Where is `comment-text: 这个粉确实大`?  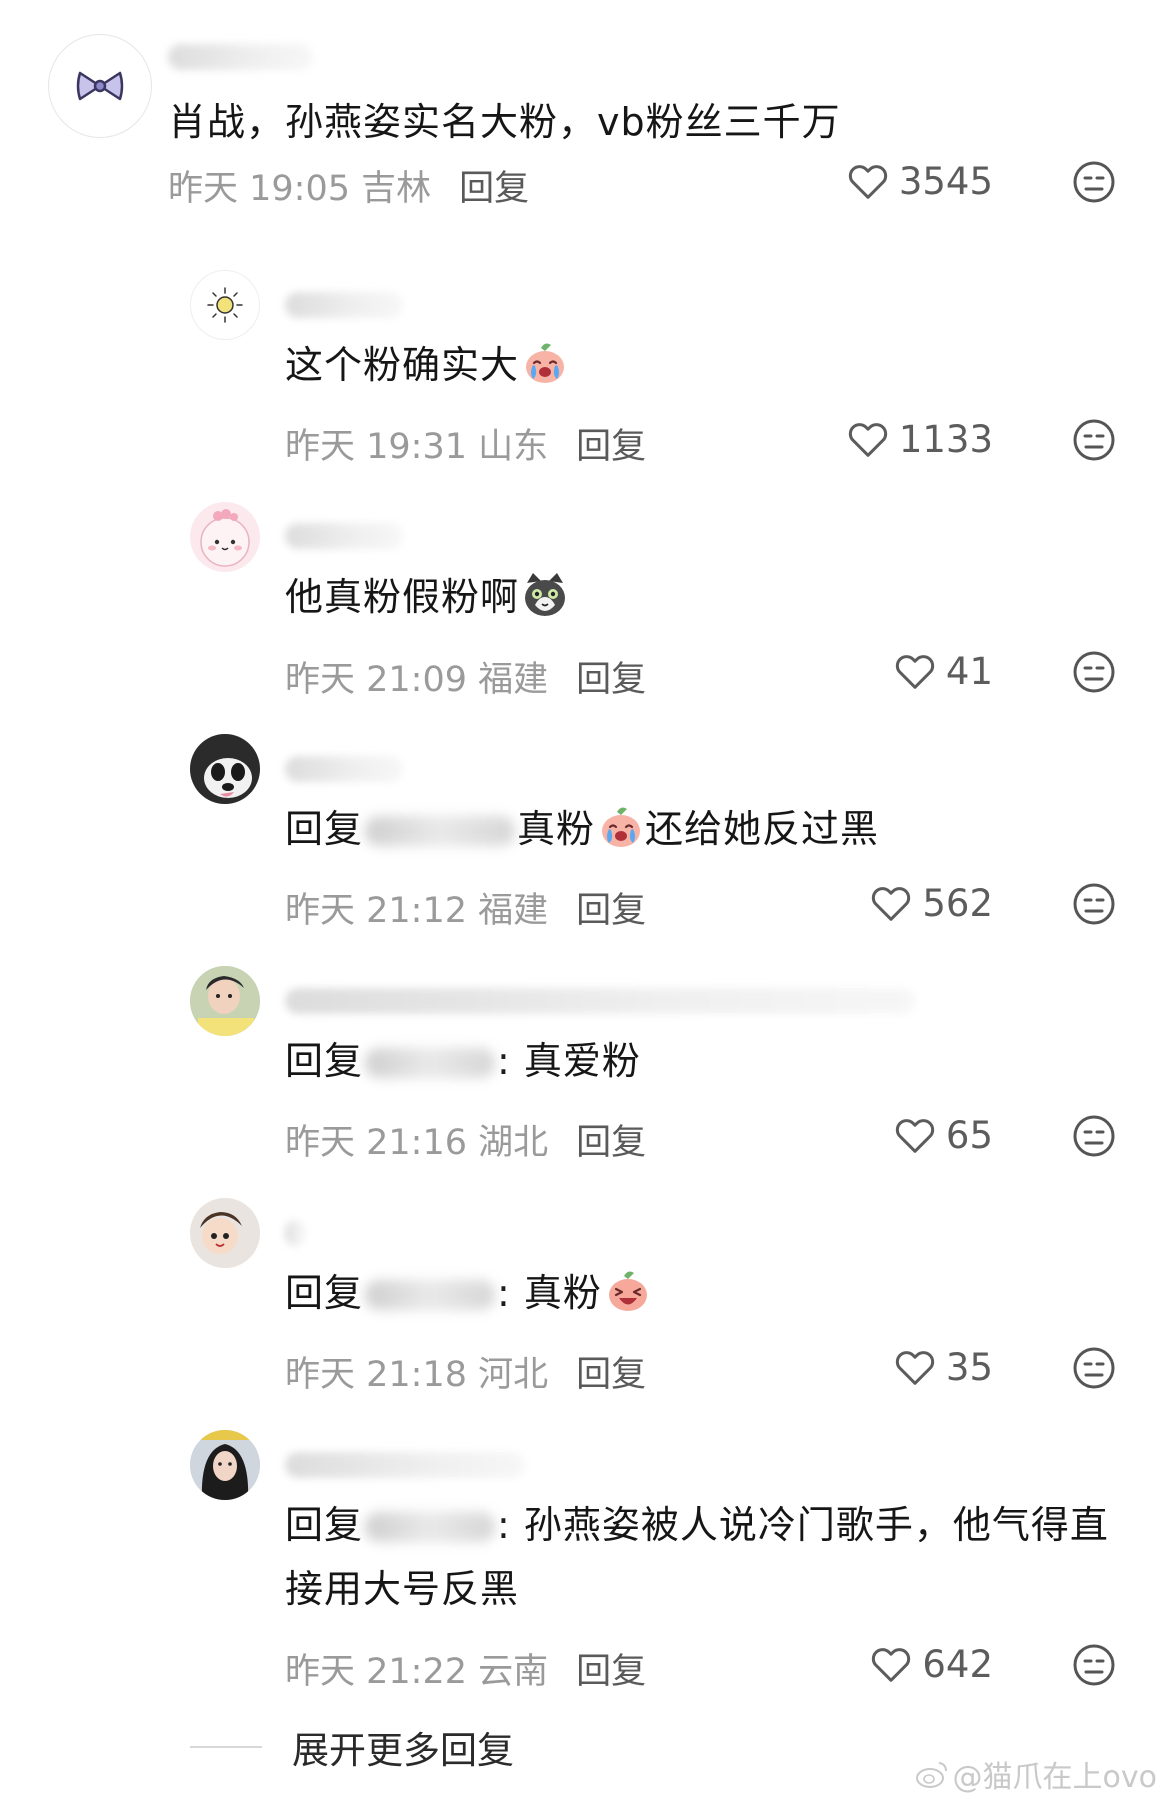 comment-text: 这个粉确实大 is located at coordinates (427, 365).